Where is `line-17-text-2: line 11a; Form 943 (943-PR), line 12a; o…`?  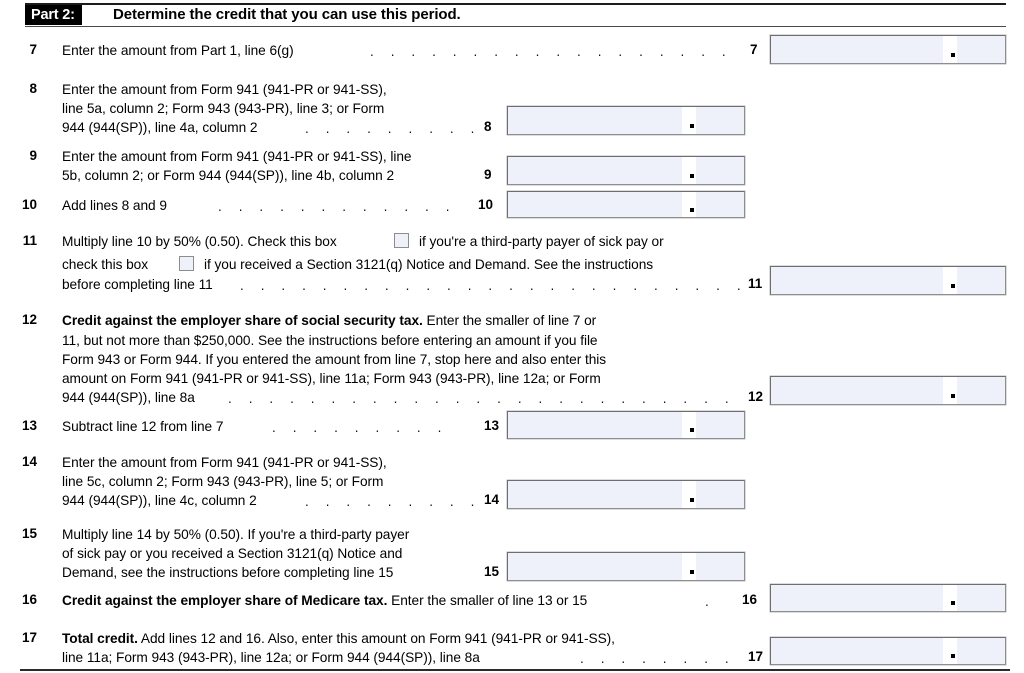 line-17-text-2: line 11a; Form 943 (943-PR), line 12a; o… is located at coordinates (271, 657).